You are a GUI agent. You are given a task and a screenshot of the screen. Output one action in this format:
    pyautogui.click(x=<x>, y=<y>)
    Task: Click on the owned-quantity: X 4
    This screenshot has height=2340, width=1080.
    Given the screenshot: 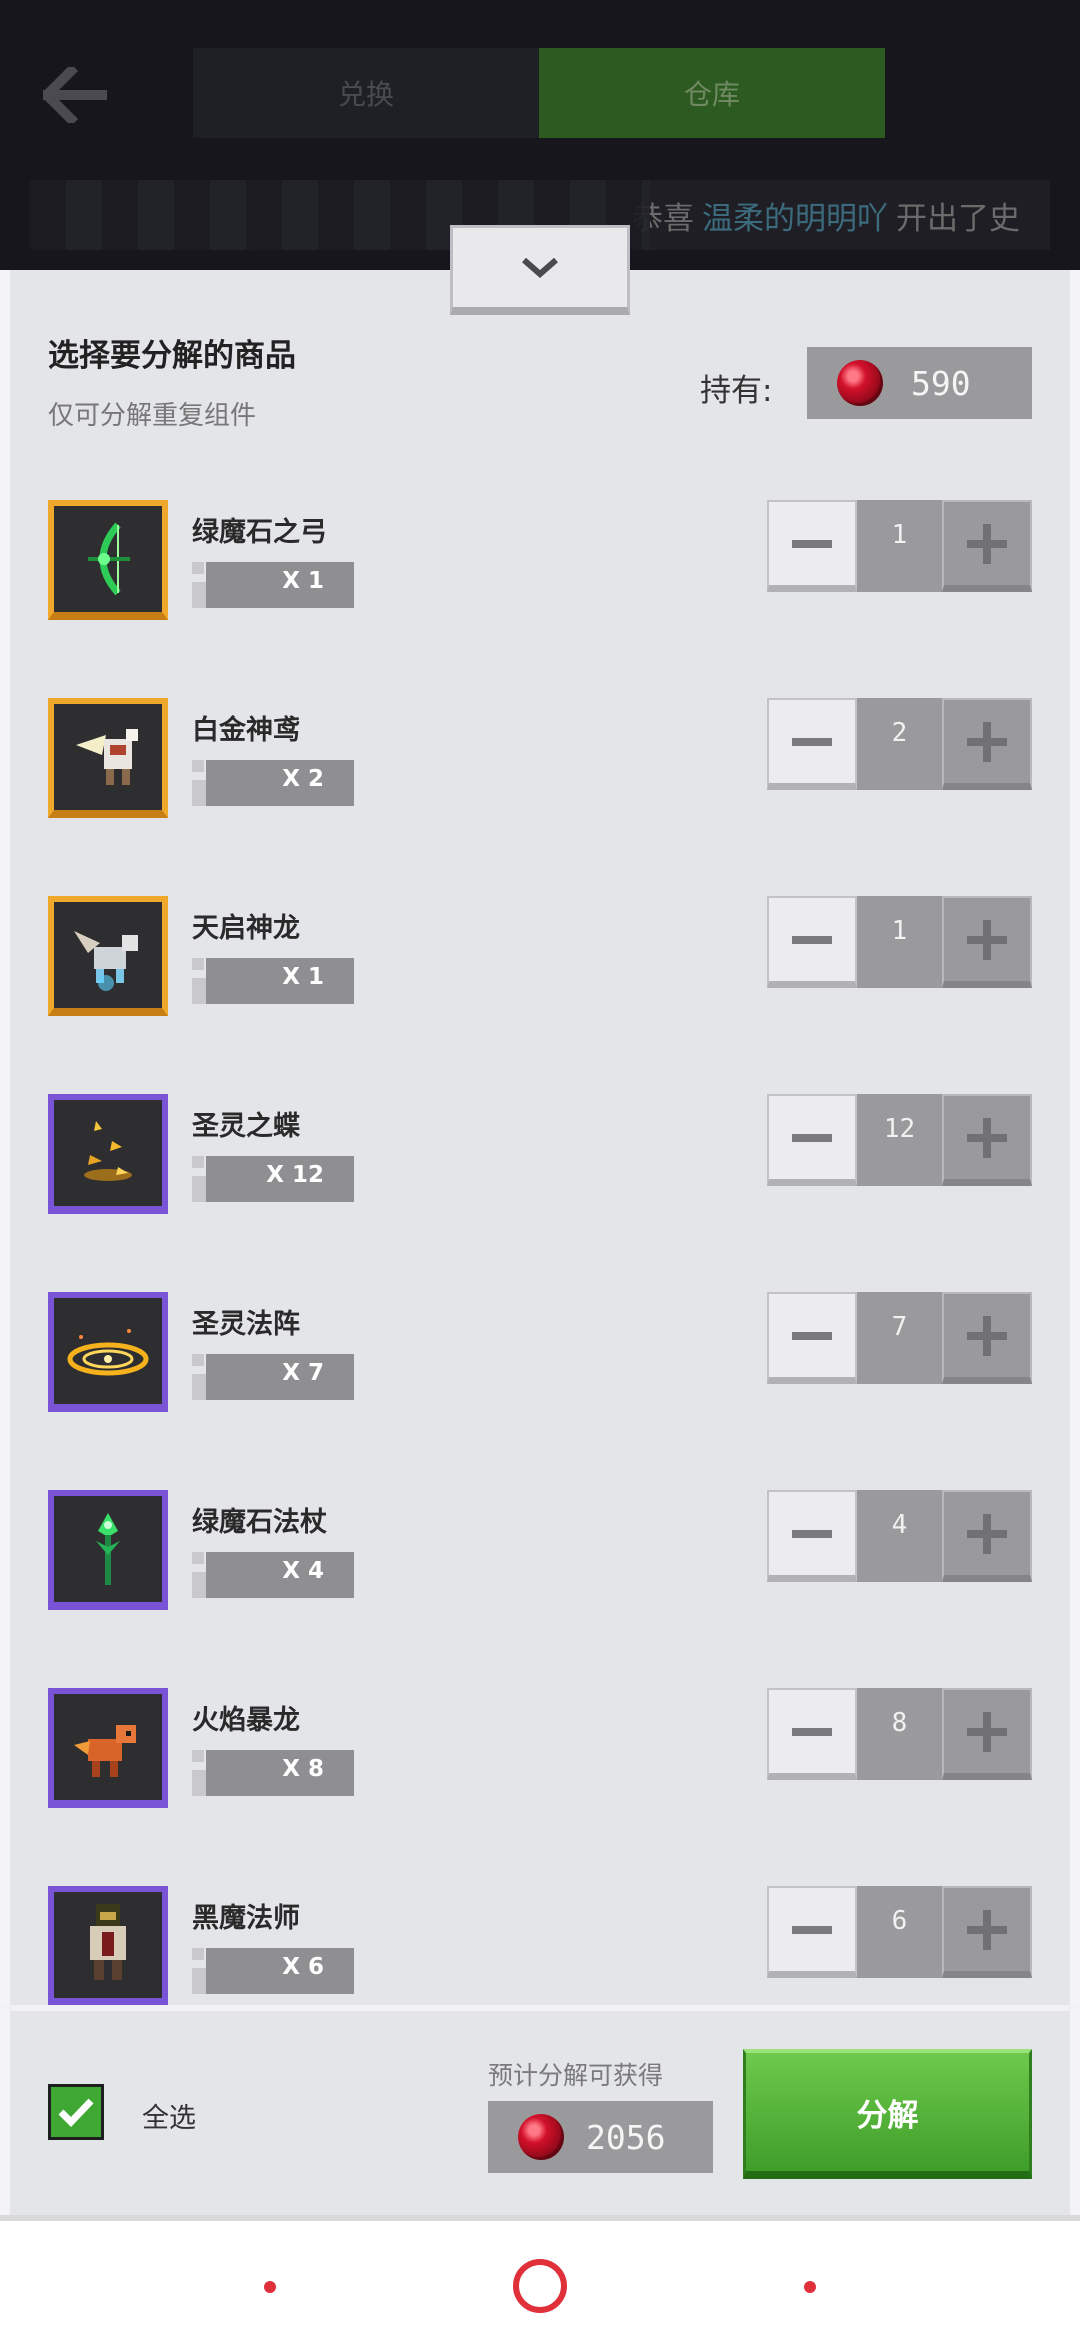 What is the action you would take?
    pyautogui.click(x=303, y=1571)
    